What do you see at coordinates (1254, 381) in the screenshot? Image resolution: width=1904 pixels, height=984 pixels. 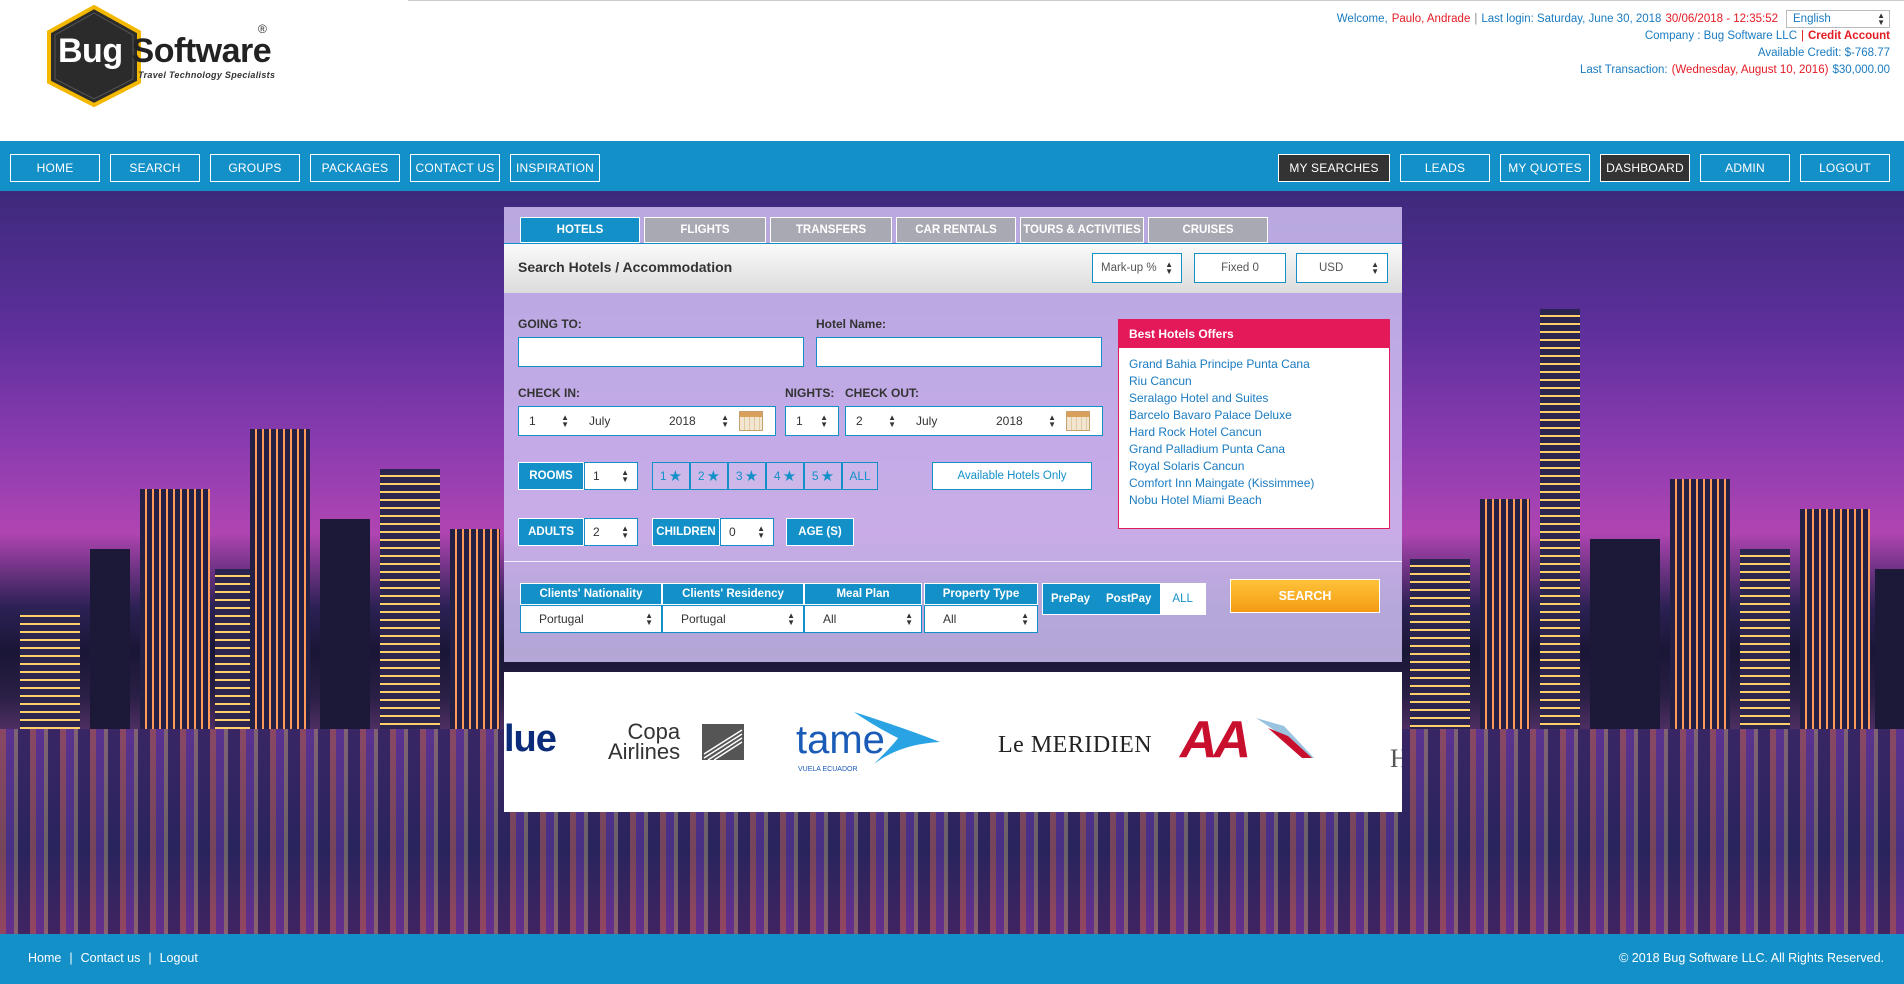 I see `offer-link: Riu Cancun` at bounding box center [1254, 381].